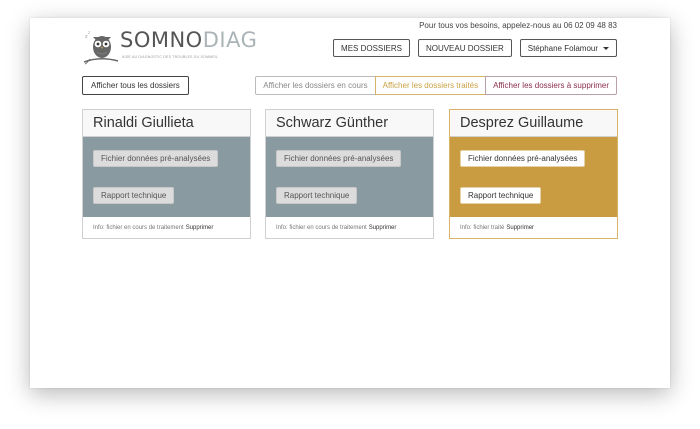  I want to click on patient-name: Desprez Guillaume, so click(533, 123).